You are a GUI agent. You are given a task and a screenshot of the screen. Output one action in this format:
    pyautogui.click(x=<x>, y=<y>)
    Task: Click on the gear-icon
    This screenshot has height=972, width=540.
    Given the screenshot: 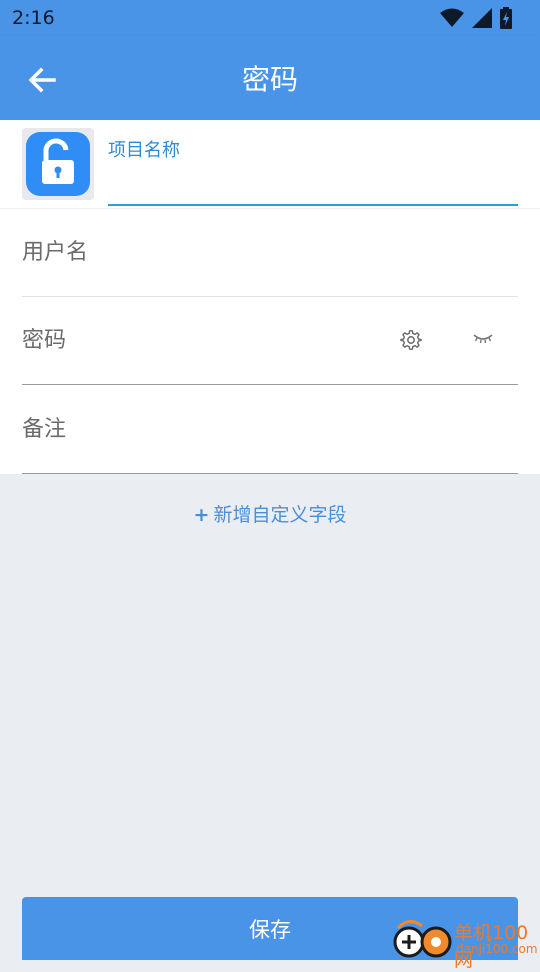 What is the action you would take?
    pyautogui.click(x=411, y=340)
    